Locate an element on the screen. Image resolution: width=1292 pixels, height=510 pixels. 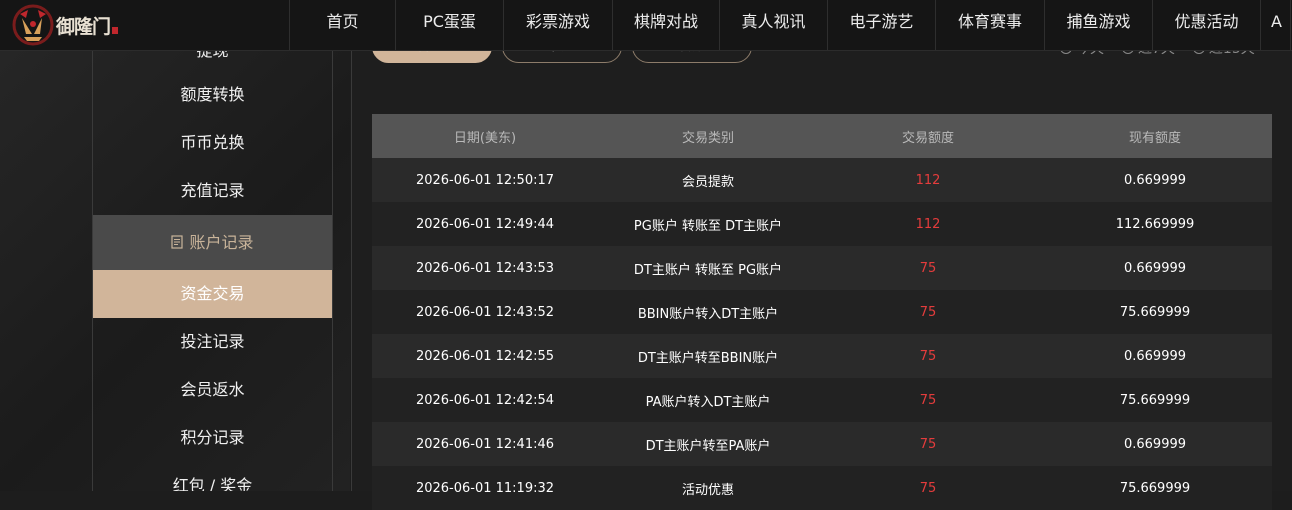
sidebar-section-label: 账户记录 is located at coordinates (221, 242).